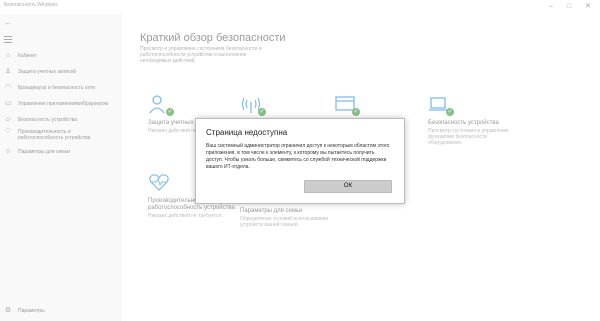 The width and height of the screenshot is (600, 321). What do you see at coordinates (247, 132) in the screenshot?
I see `dialog-title: Страница недоступна` at bounding box center [247, 132].